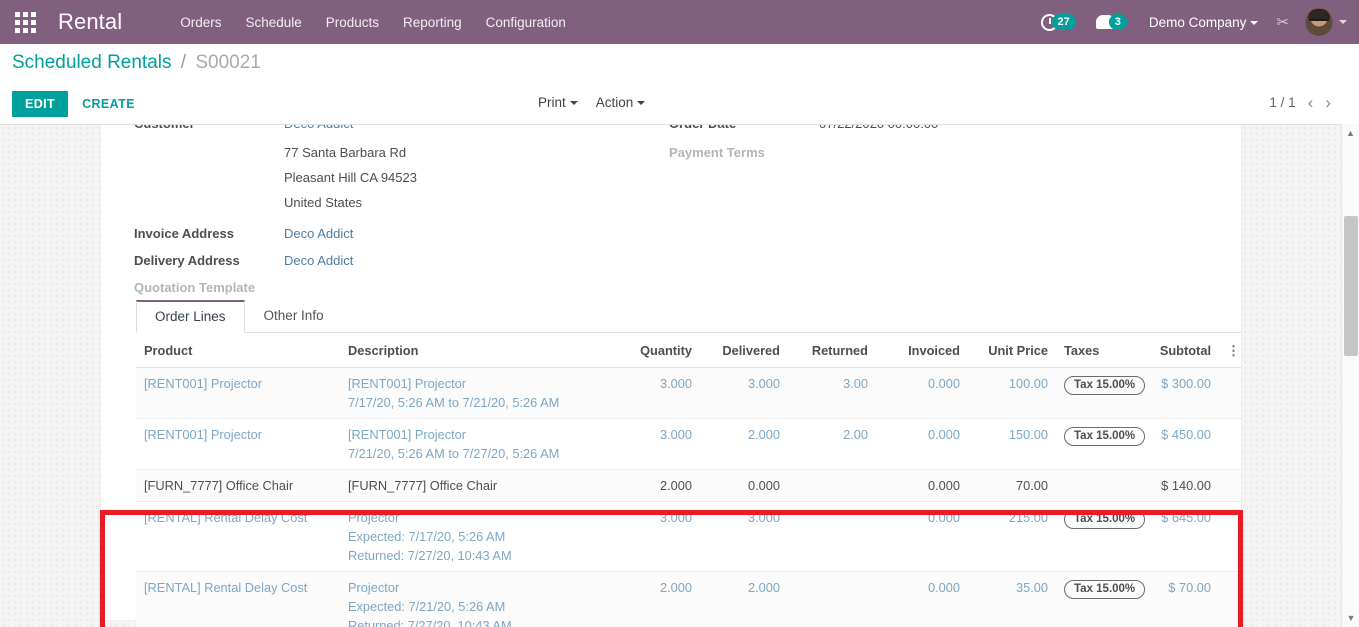 The height and width of the screenshot is (627, 1359). What do you see at coordinates (1343, 22) in the screenshot?
I see `user-menu-chevron-down-icon` at bounding box center [1343, 22].